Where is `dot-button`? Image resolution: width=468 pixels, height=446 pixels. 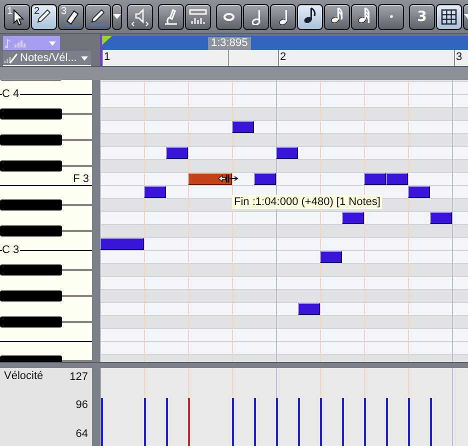
dot-button is located at coordinates (391, 17).